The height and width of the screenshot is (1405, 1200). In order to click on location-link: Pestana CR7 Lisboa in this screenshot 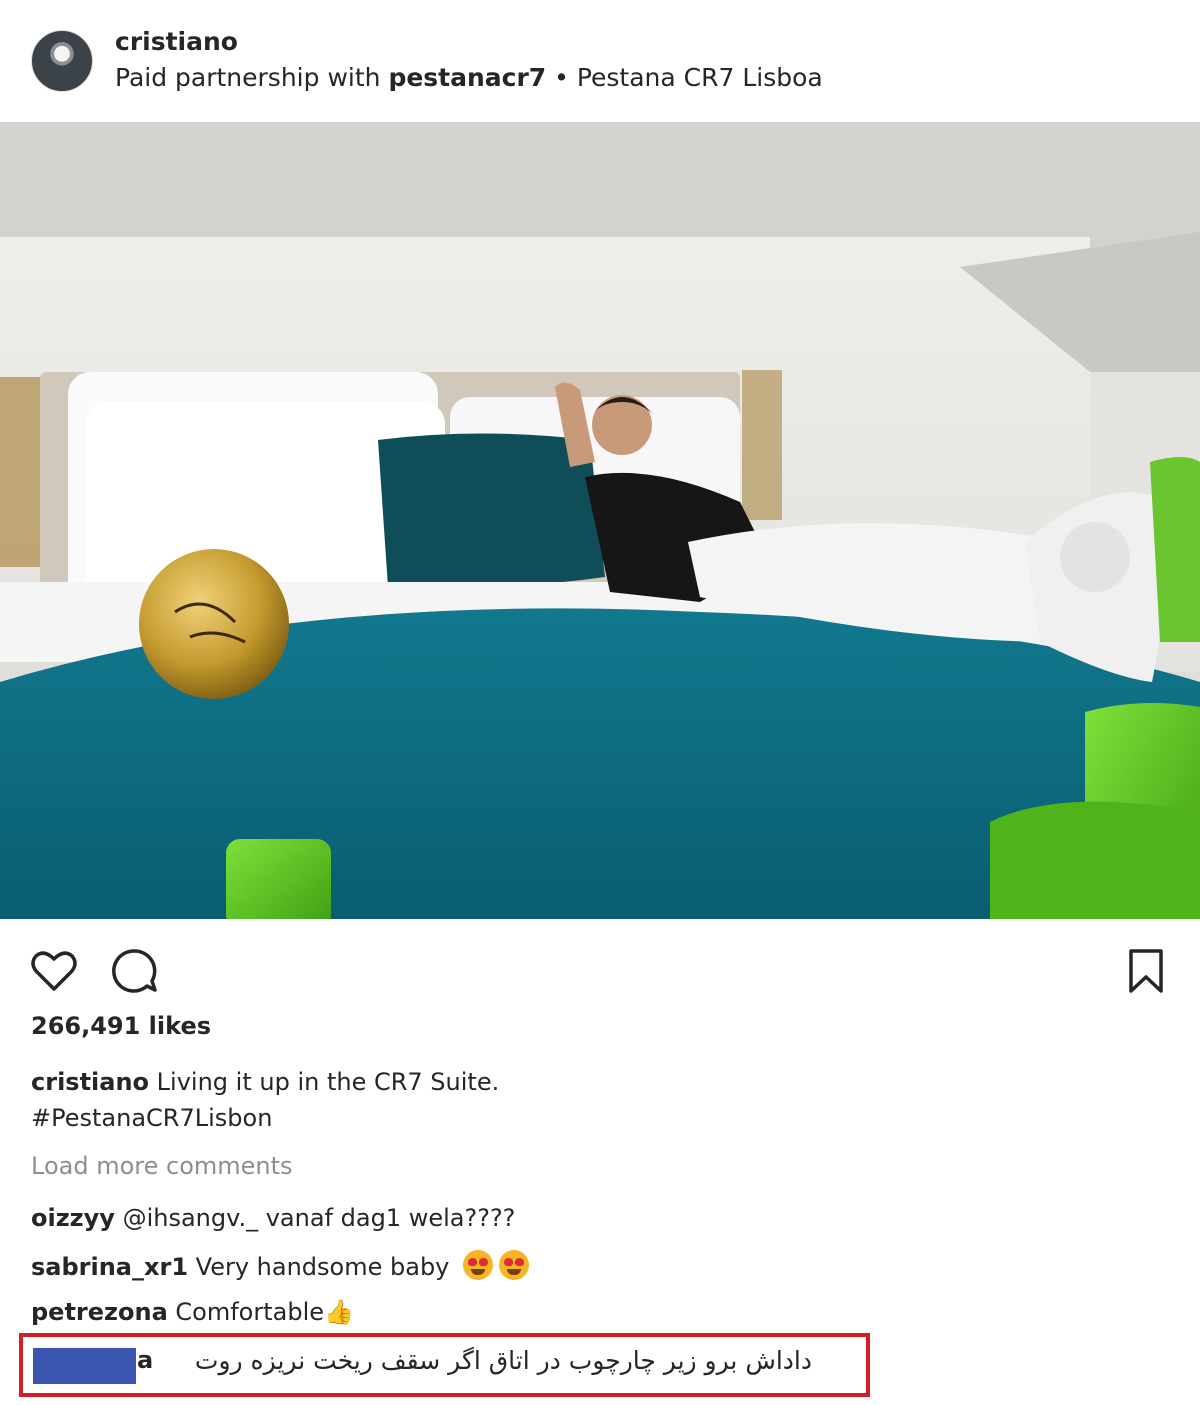, I will do `click(700, 77)`.